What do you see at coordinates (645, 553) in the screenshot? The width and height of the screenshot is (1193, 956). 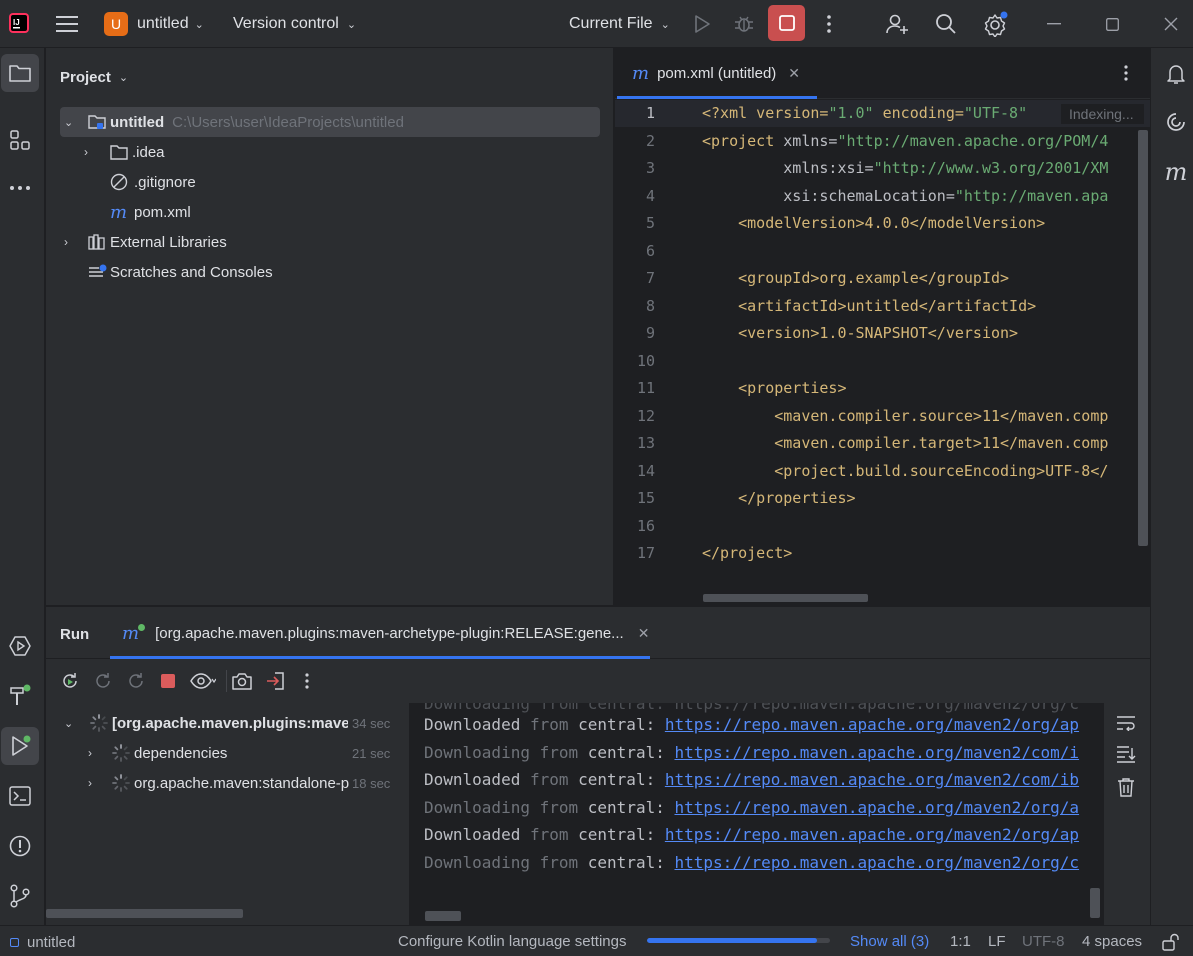 I see `line-number: 17` at bounding box center [645, 553].